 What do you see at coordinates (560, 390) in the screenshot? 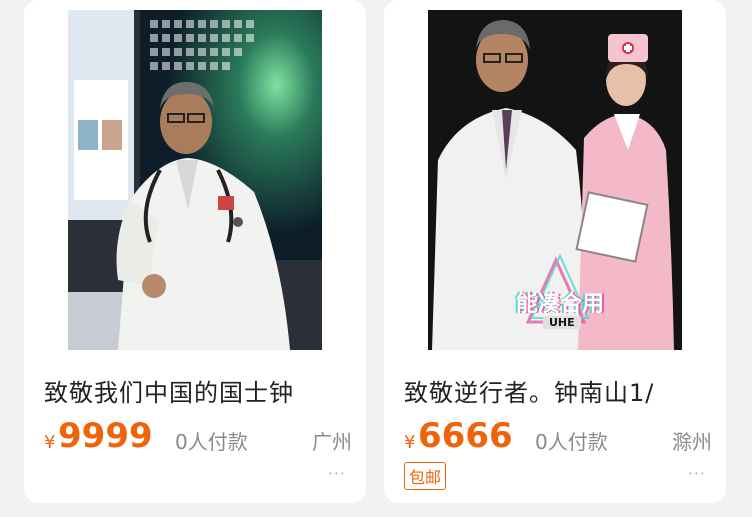
I see `product-title: 致敬逆行者。钟南山1/` at bounding box center [560, 390].